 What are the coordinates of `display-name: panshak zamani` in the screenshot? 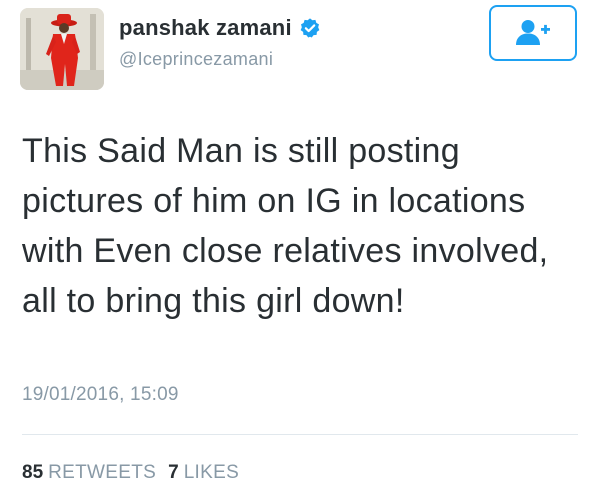 It's located at (205, 28).